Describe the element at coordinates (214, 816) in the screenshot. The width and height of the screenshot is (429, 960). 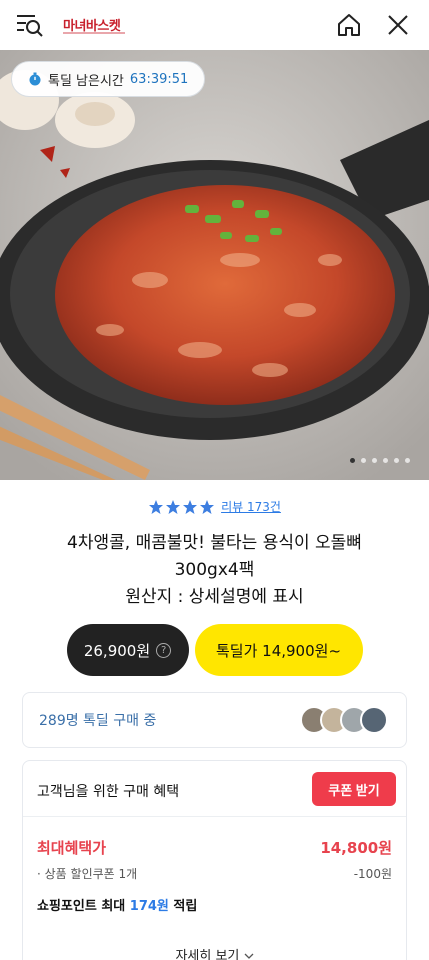
I see `divider` at that location.